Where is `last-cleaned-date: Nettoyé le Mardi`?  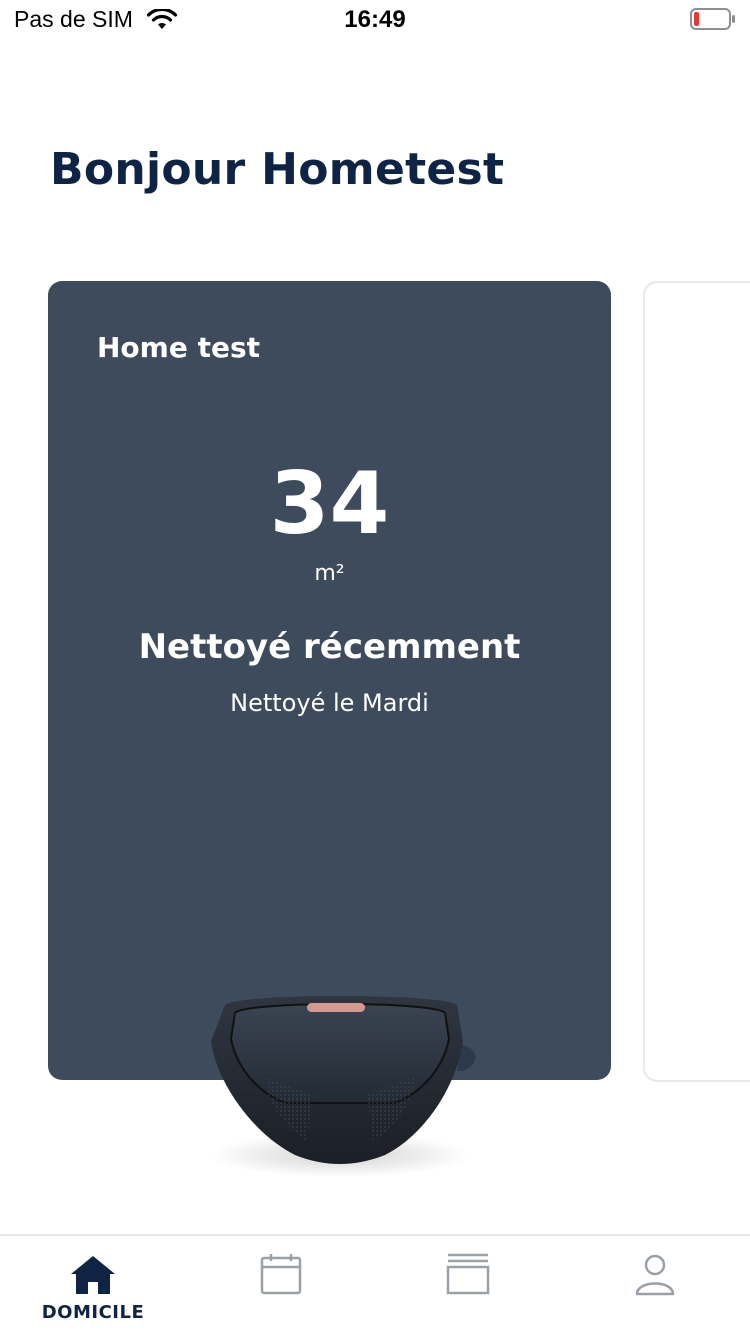 last-cleaned-date: Nettoyé le Mardi is located at coordinates (329, 703).